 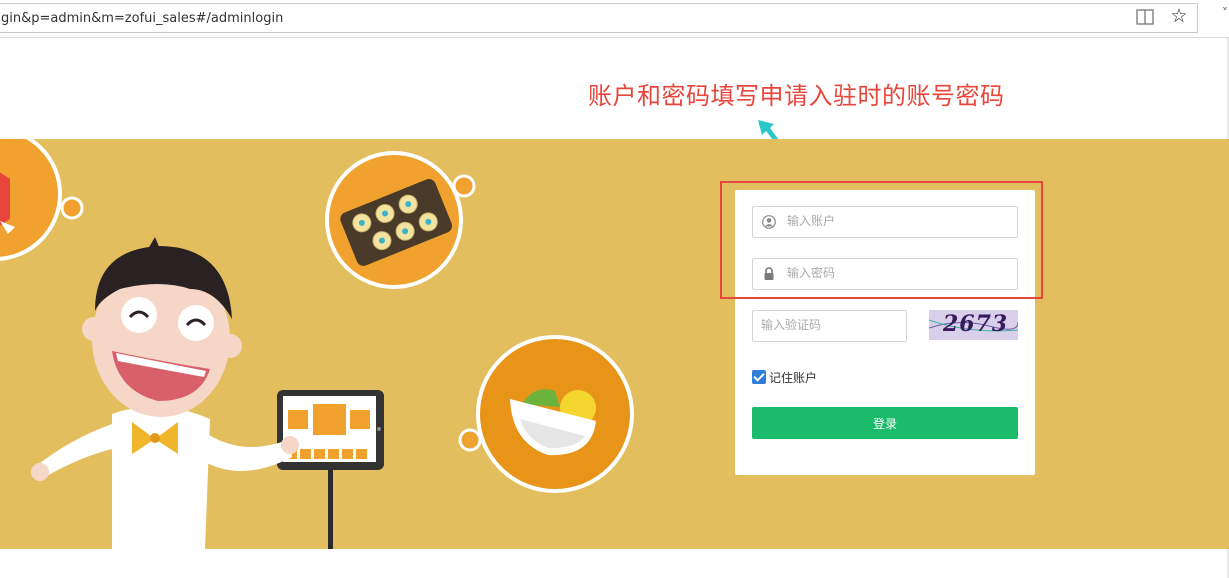 I want to click on lock-icon, so click(x=769, y=273).